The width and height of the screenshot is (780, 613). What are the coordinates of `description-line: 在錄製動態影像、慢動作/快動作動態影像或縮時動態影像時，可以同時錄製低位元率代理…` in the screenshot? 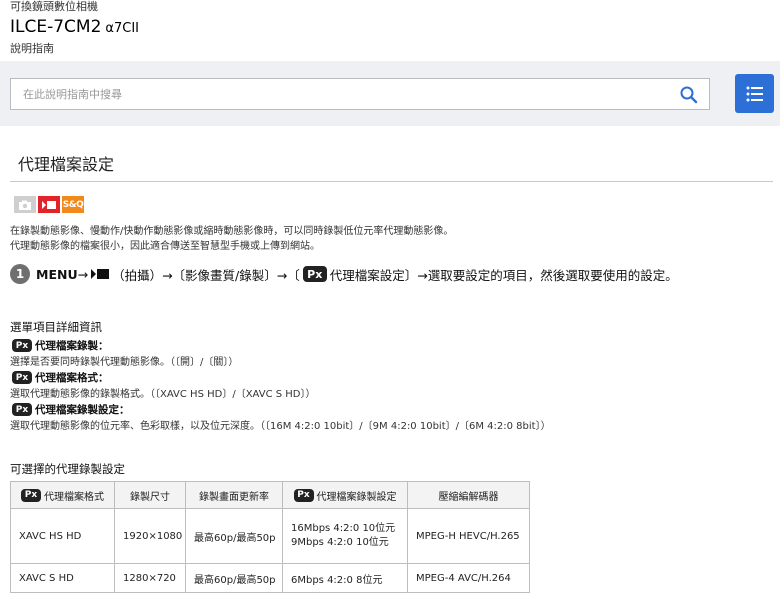 It's located at (232, 231).